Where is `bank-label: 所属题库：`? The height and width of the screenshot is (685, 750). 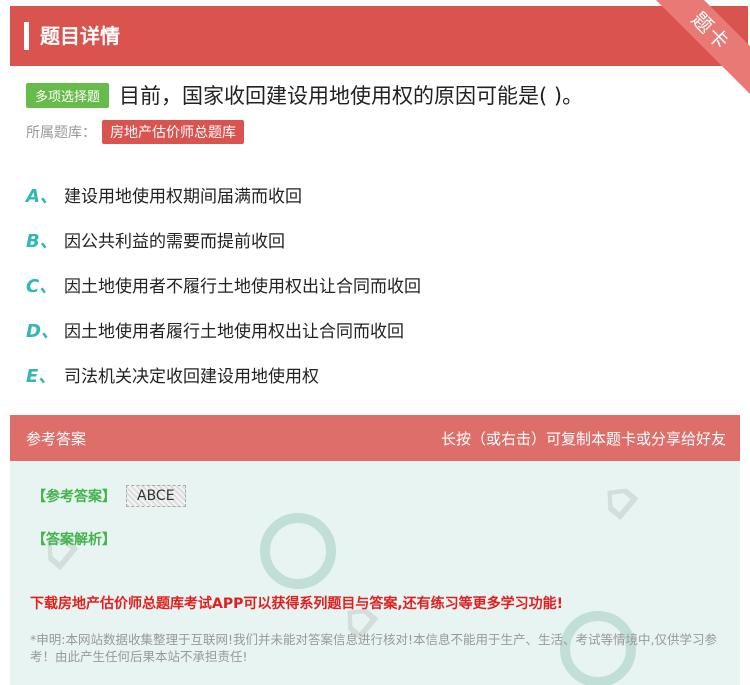 bank-label: 所属题库： is located at coordinates (61, 133).